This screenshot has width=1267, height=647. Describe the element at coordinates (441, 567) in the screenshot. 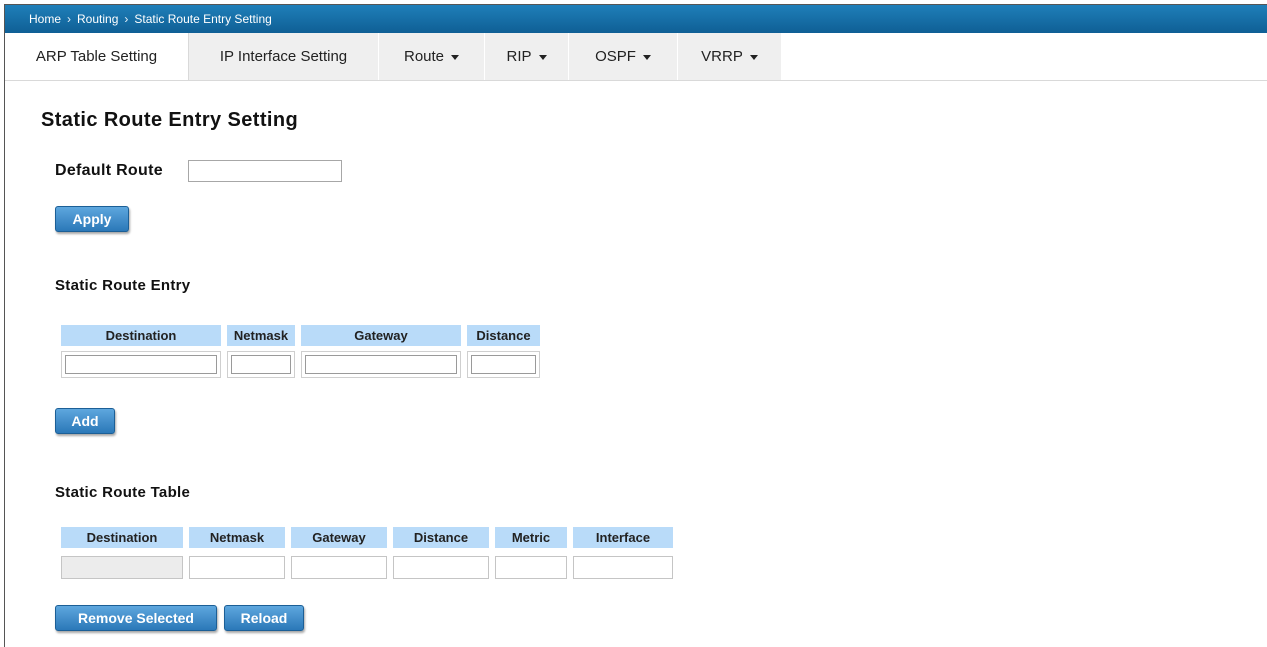

I see `table-cell-distance` at that location.